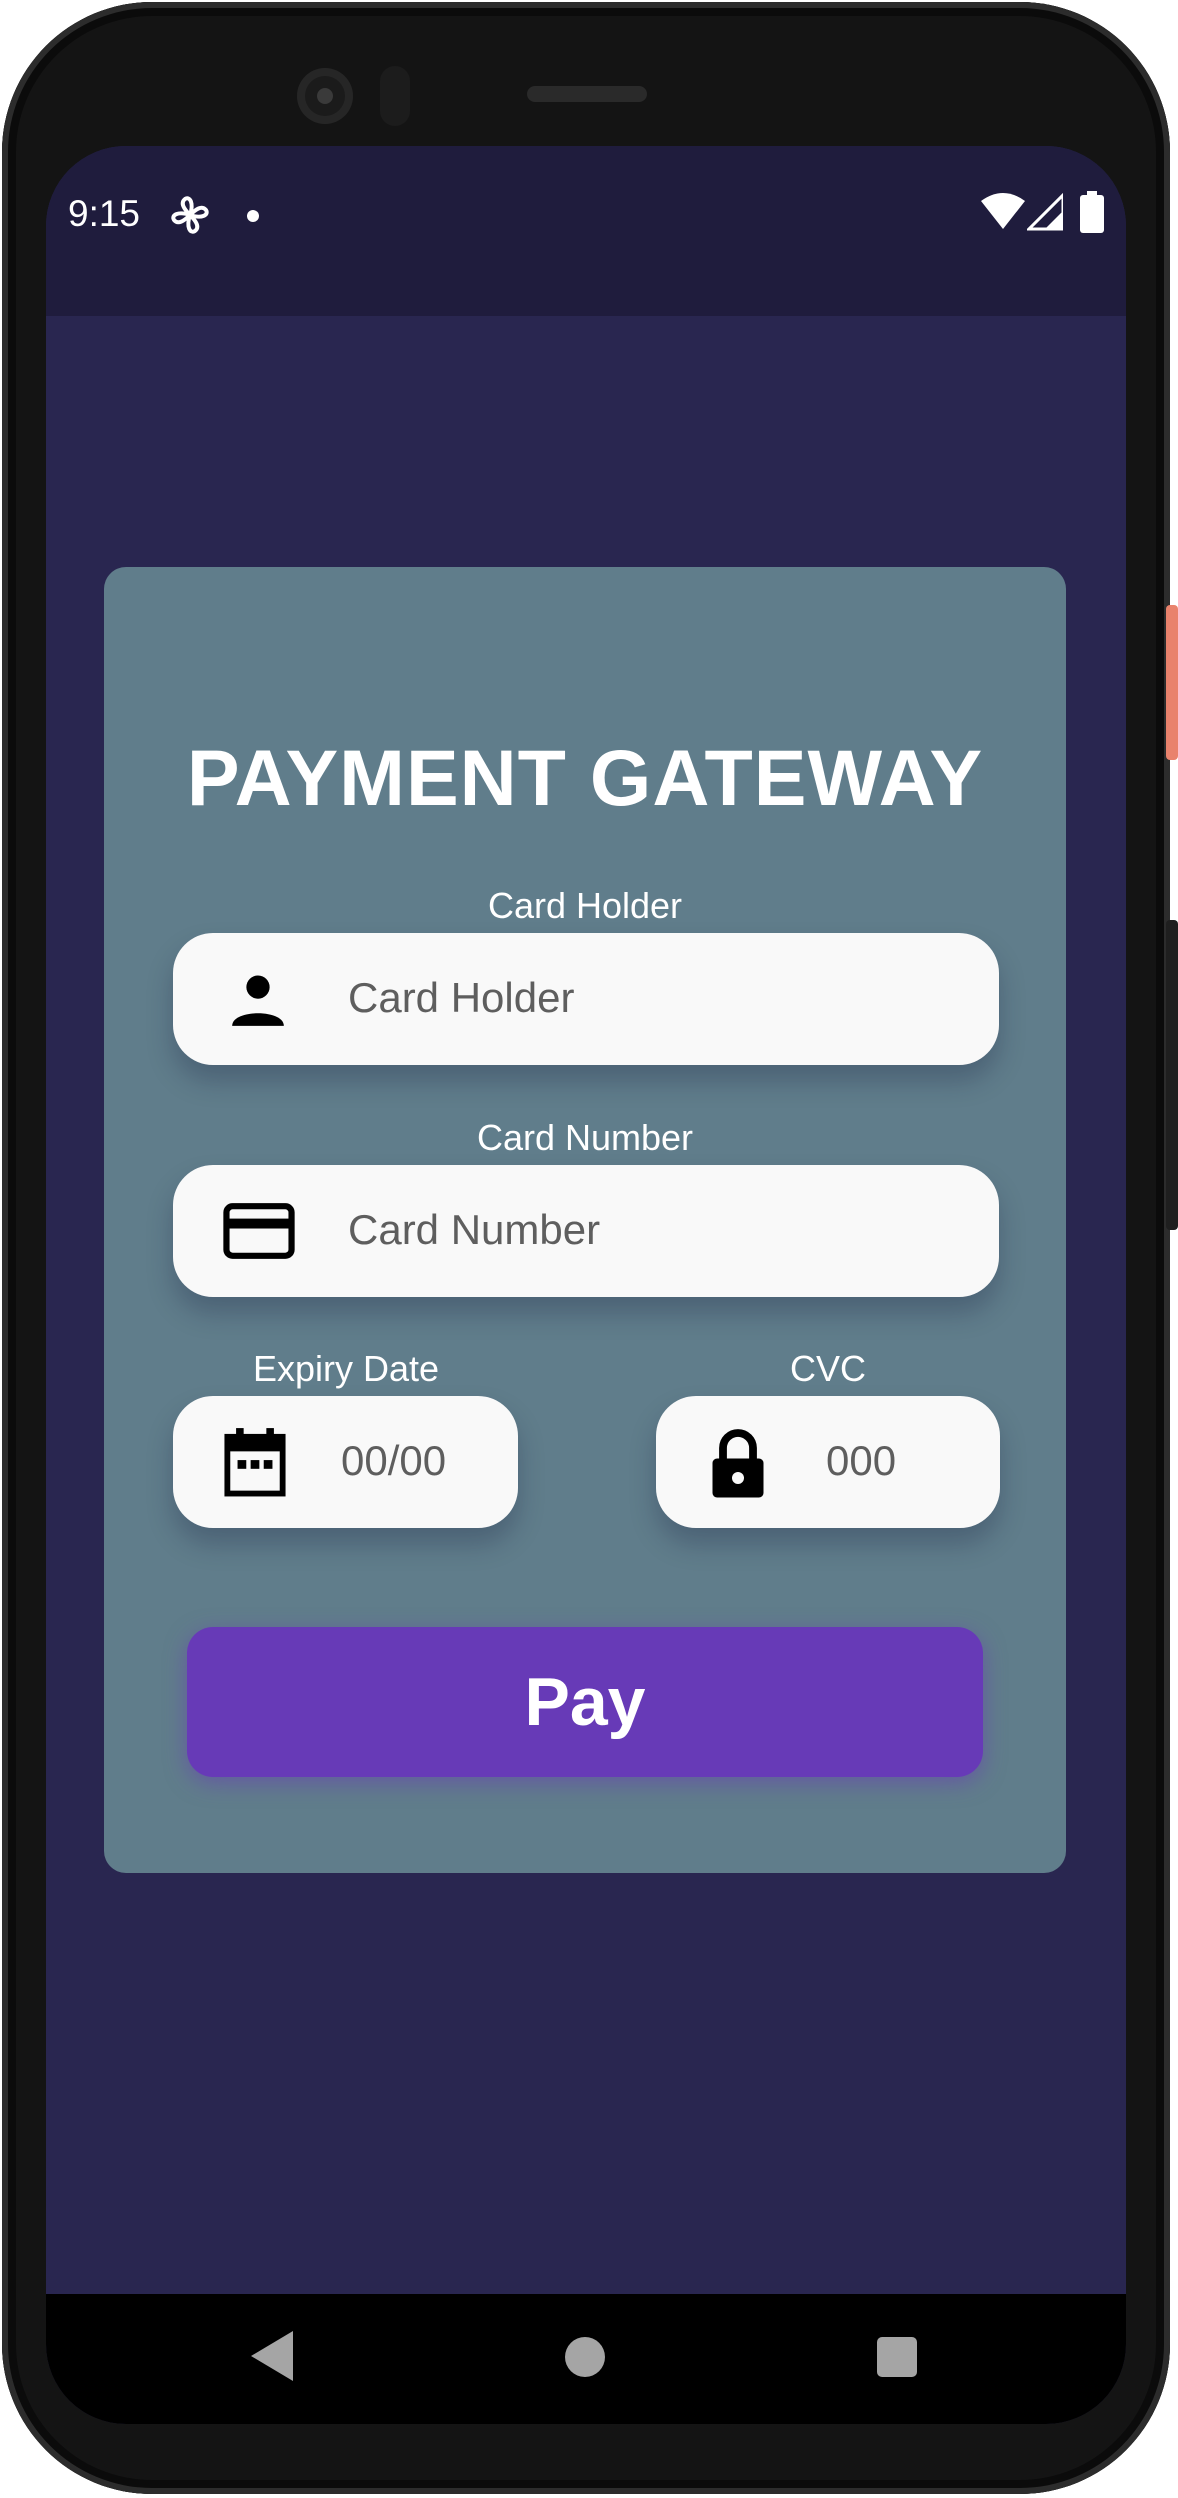 The height and width of the screenshot is (2498, 1178). What do you see at coordinates (897, 2357) in the screenshot?
I see `recents-icon` at bounding box center [897, 2357].